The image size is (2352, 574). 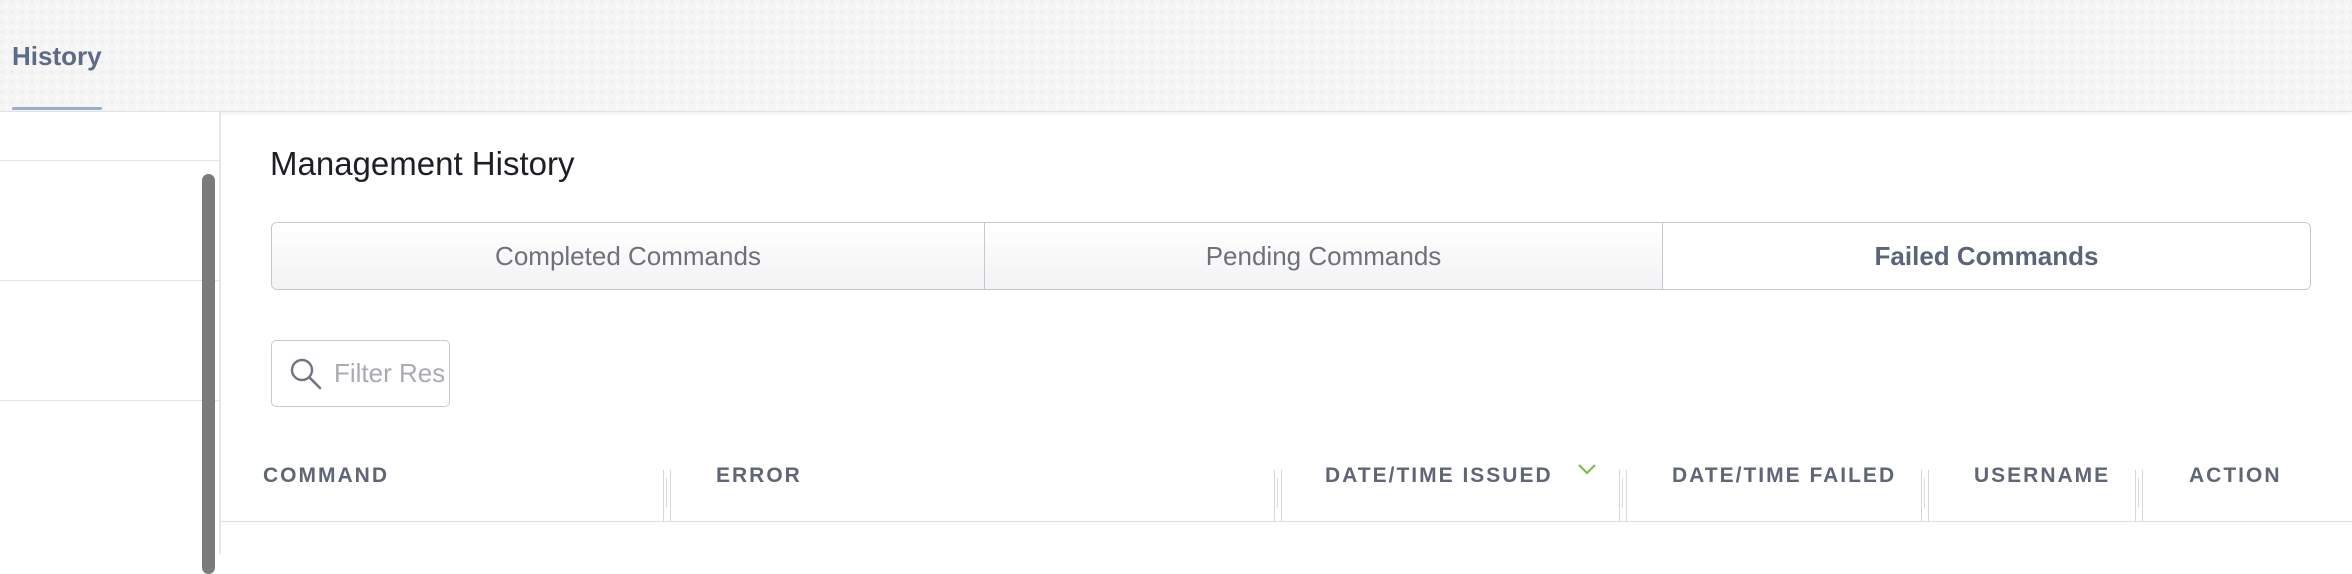 What do you see at coordinates (759, 476) in the screenshot?
I see `column-header-error: ERROR` at bounding box center [759, 476].